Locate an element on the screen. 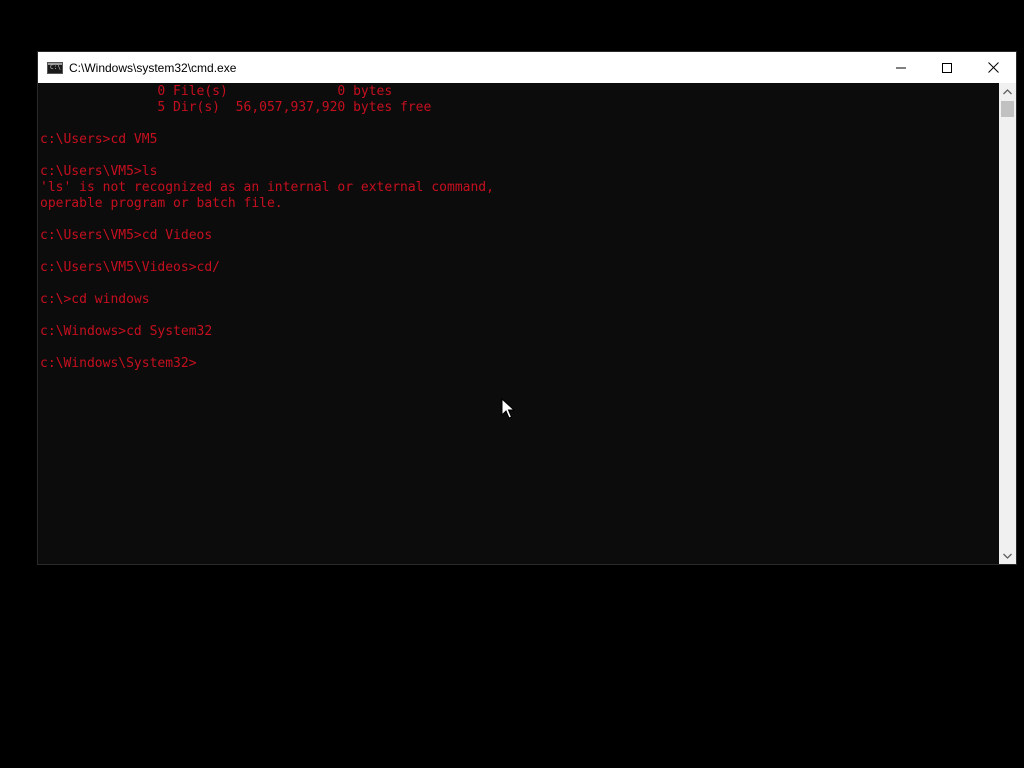 The width and height of the screenshot is (1024, 768). scroll-up-button is located at coordinates (1007, 91).